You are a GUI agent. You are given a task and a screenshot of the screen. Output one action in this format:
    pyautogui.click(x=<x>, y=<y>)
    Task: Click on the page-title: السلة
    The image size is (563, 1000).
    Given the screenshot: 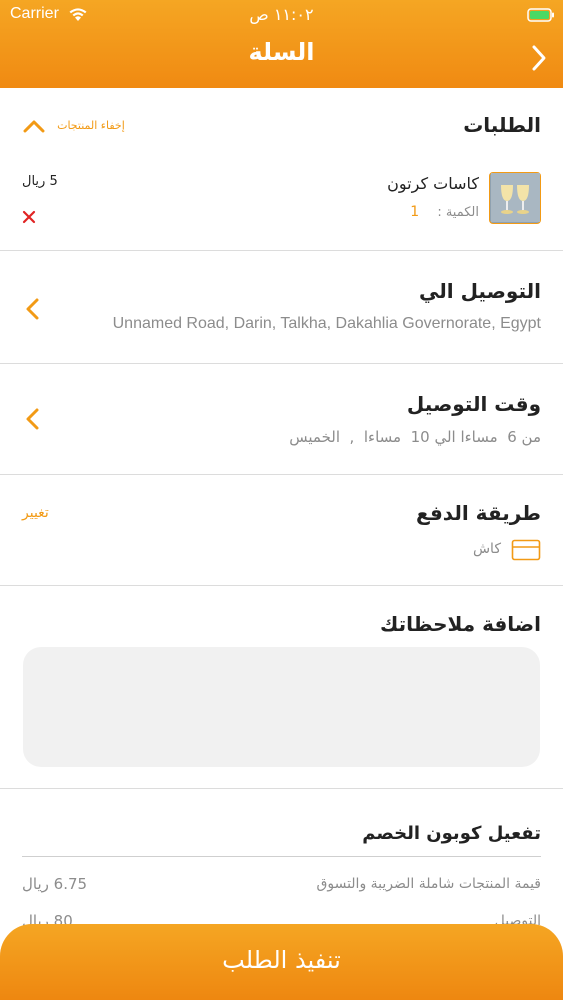 What is the action you would take?
    pyautogui.click(x=281, y=52)
    